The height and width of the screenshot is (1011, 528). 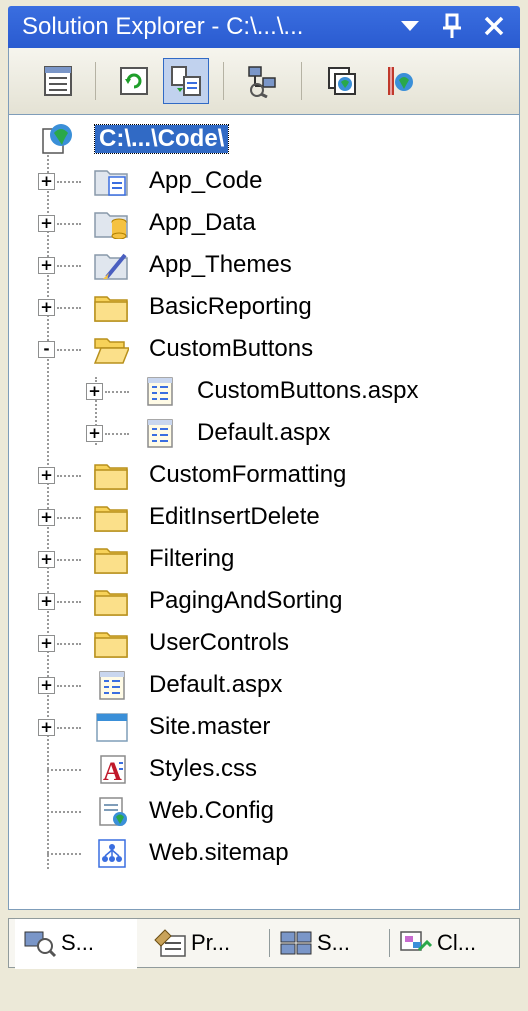 What do you see at coordinates (219, 852) in the screenshot?
I see `tree-item-label: Web.sitemap` at bounding box center [219, 852].